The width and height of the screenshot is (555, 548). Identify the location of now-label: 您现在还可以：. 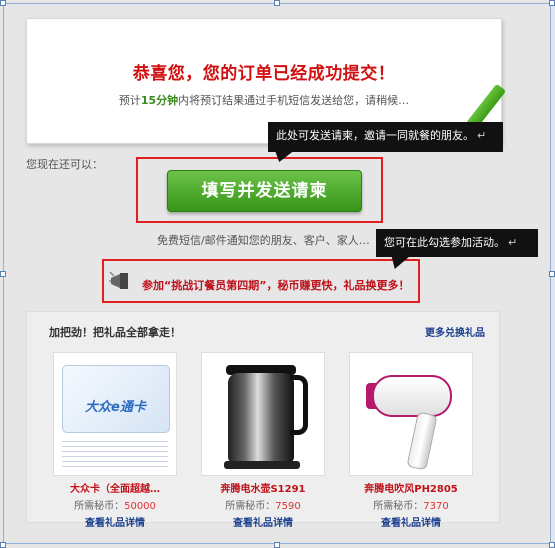
(64, 164).